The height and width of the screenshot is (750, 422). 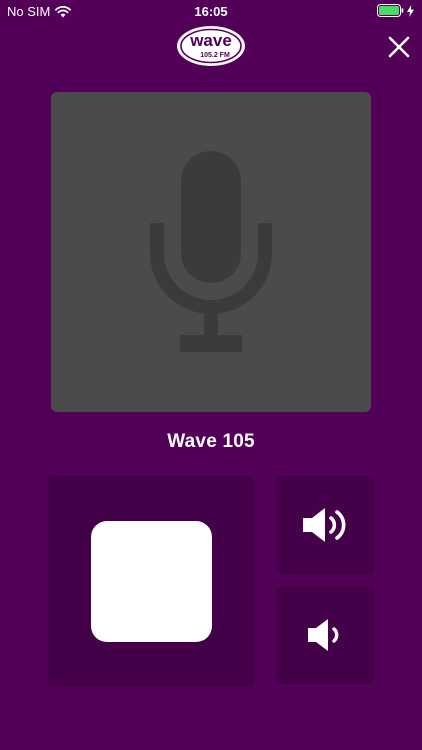 I want to click on status-right, so click(x=395, y=10).